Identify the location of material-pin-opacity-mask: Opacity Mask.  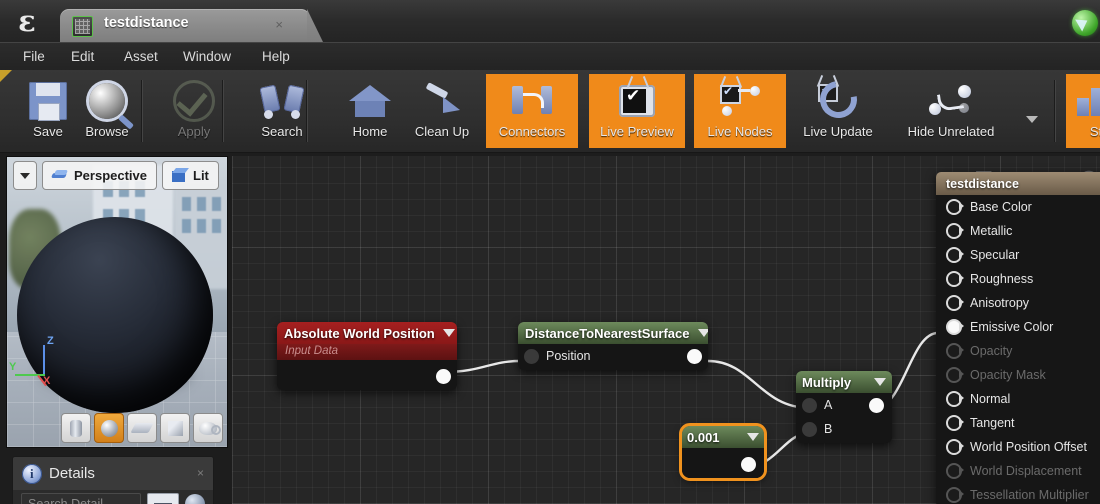
(1018, 375).